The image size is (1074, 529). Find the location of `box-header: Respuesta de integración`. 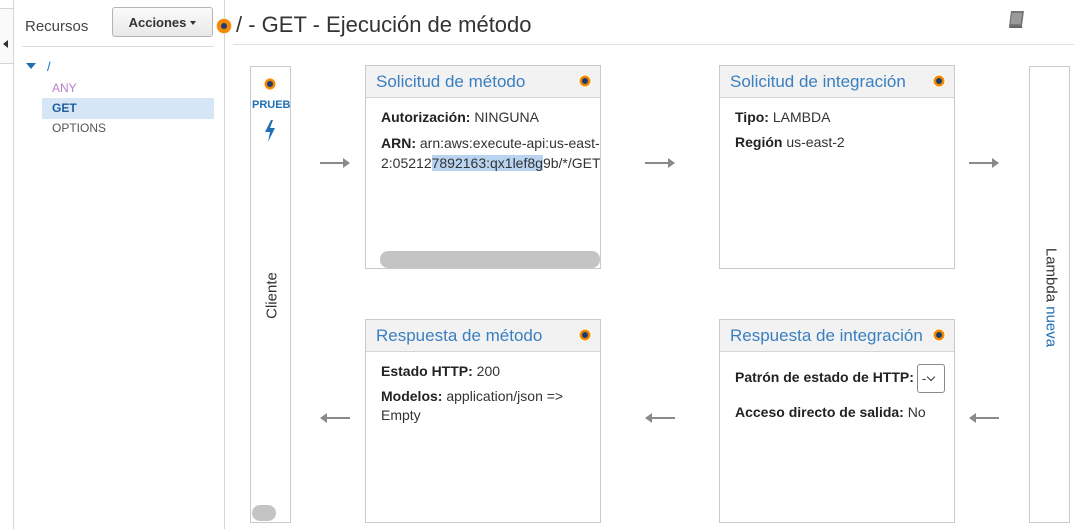

box-header: Respuesta de integración is located at coordinates (837, 336).